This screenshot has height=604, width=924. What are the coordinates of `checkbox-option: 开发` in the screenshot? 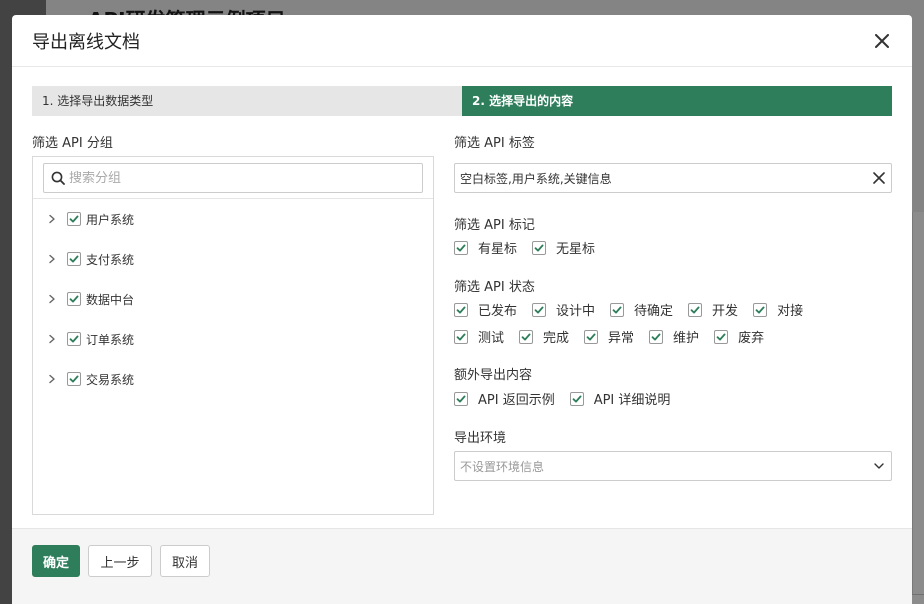 It's located at (713, 309).